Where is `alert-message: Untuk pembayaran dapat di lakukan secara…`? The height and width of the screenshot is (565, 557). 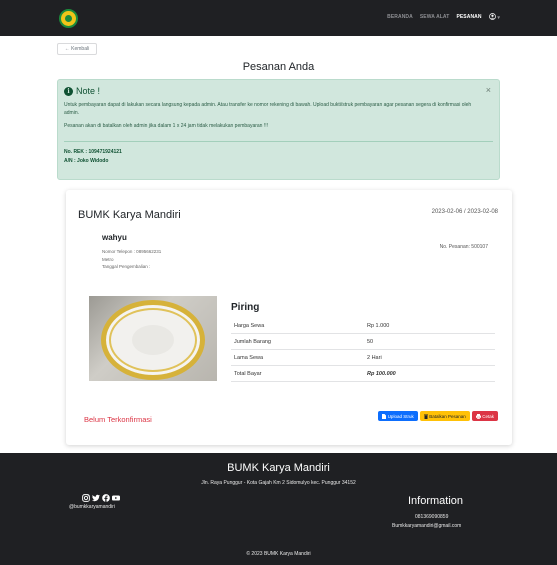
alert-message: Untuk pembayaran dapat di lakukan secara… is located at coordinates (268, 109).